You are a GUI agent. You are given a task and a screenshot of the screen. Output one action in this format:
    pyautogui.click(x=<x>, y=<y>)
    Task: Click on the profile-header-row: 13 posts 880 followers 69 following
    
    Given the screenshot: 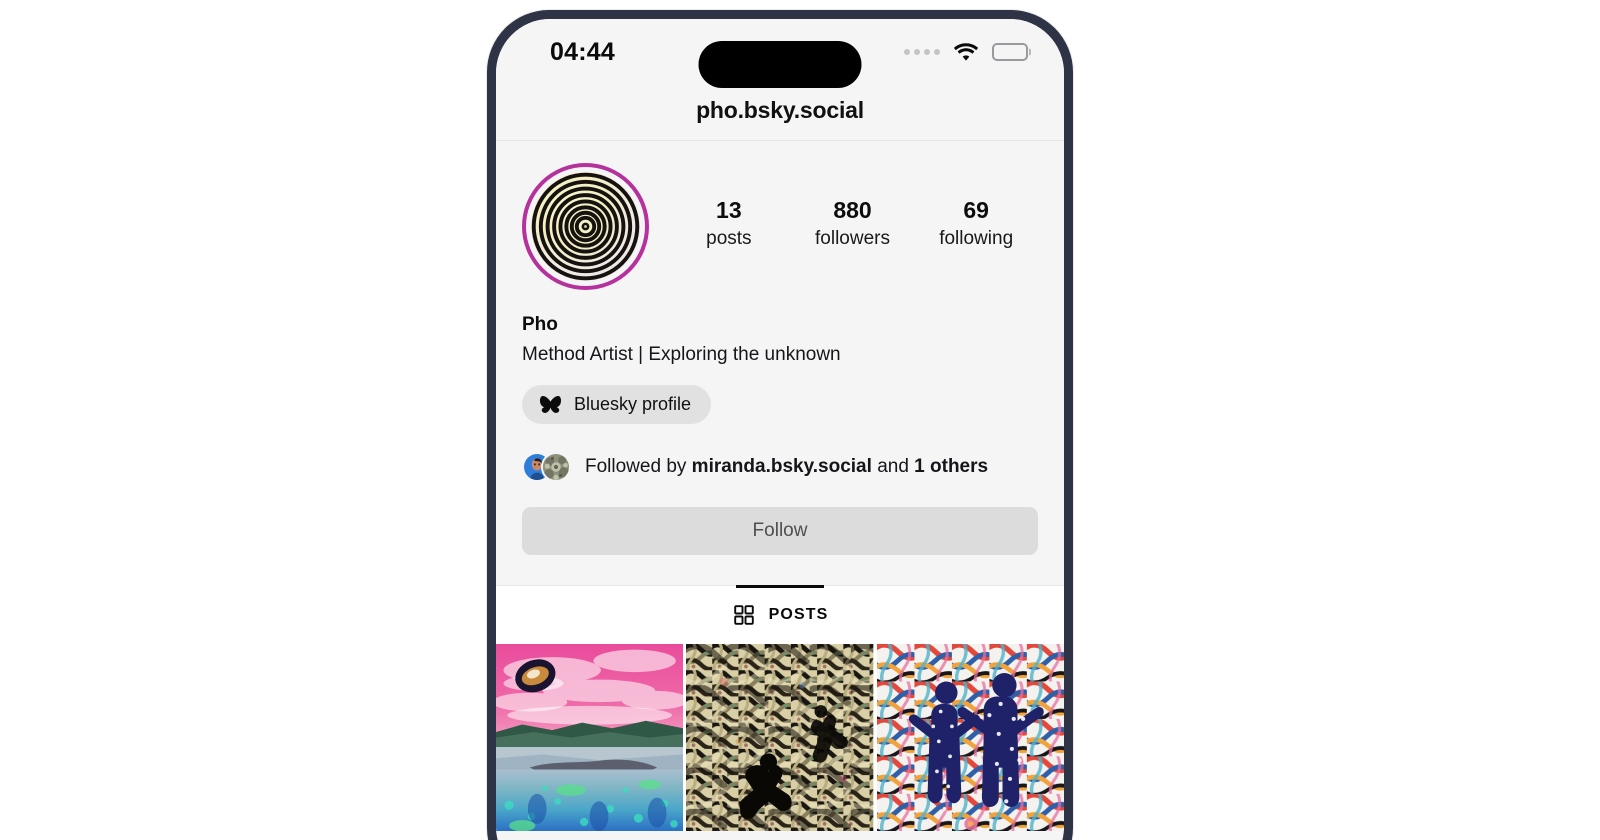 What is the action you would take?
    pyautogui.click(x=780, y=215)
    